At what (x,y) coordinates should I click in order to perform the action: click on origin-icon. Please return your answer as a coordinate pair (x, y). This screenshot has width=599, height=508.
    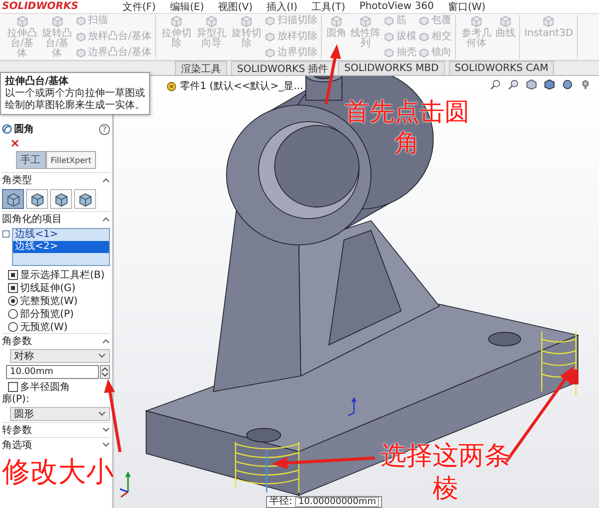
    Looking at the image, I should click on (352, 406).